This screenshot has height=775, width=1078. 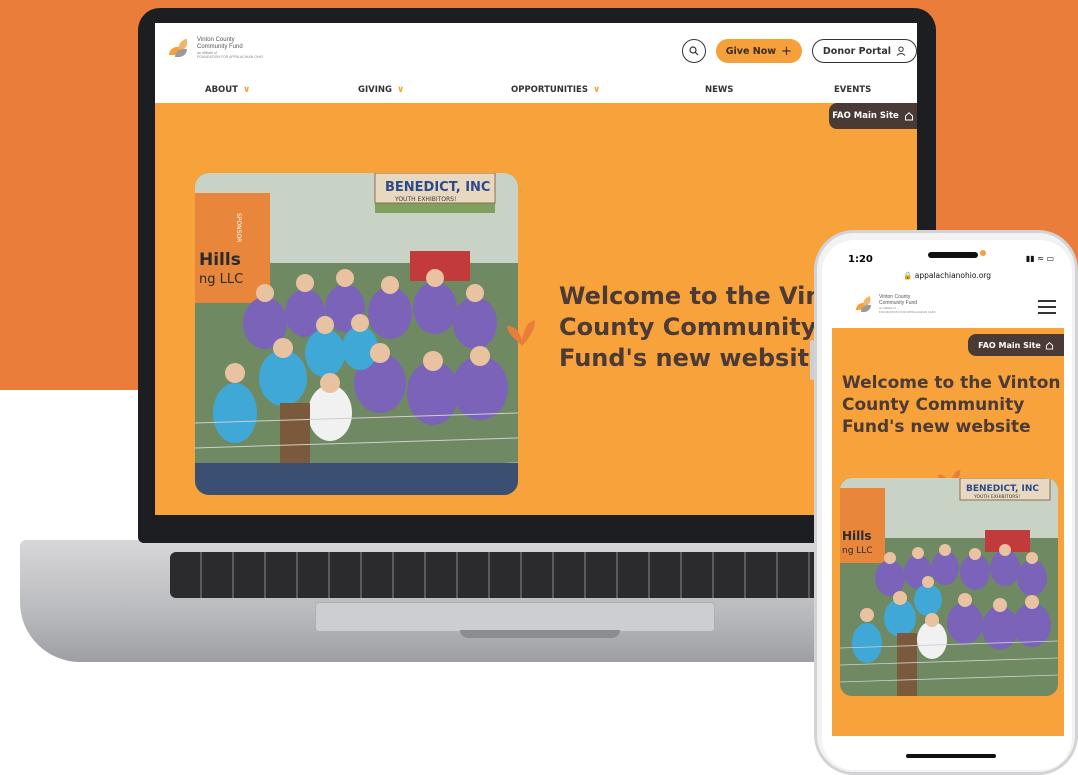 I want to click on photo-banner-text: BENEDICT, INC, so click(x=437, y=187).